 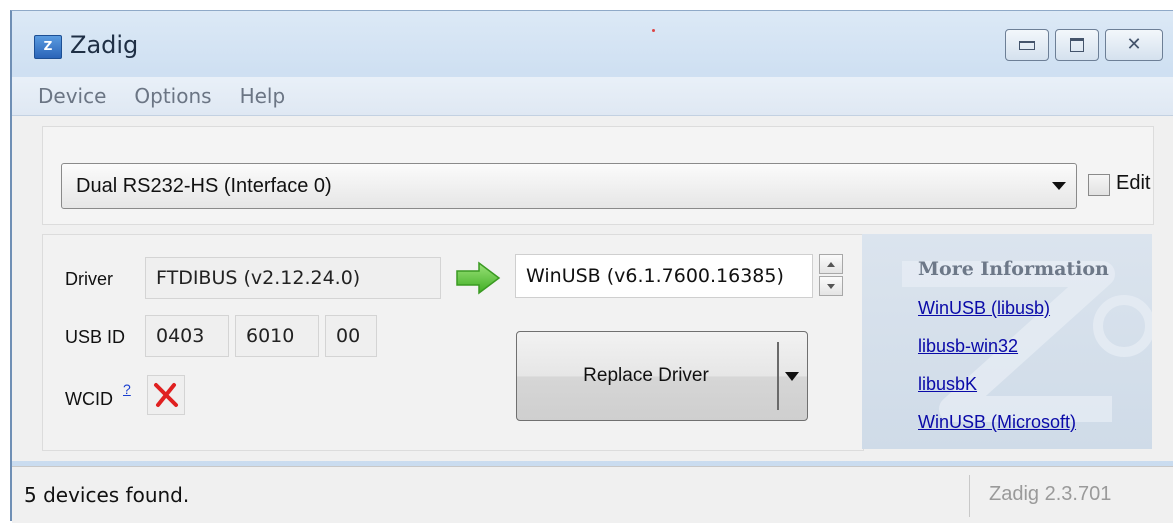 What do you see at coordinates (95, 337) in the screenshot?
I see `usb-id-label: USB ID` at bounding box center [95, 337].